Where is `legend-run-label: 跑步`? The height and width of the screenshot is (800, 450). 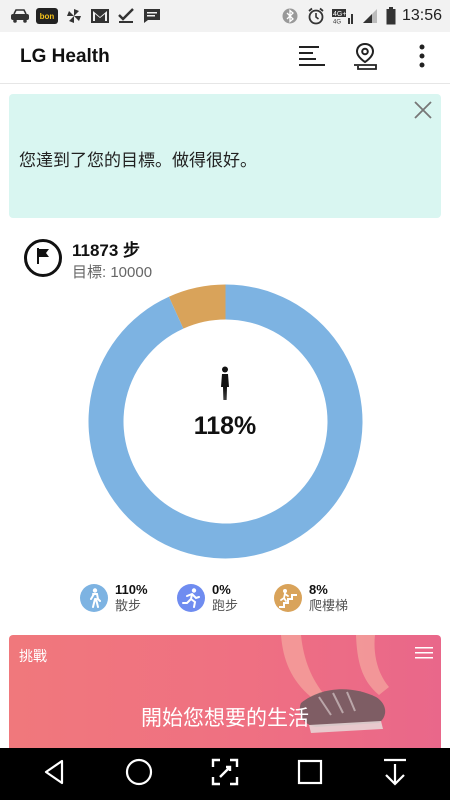
legend-run-label: 跑步 is located at coordinates (225, 606).